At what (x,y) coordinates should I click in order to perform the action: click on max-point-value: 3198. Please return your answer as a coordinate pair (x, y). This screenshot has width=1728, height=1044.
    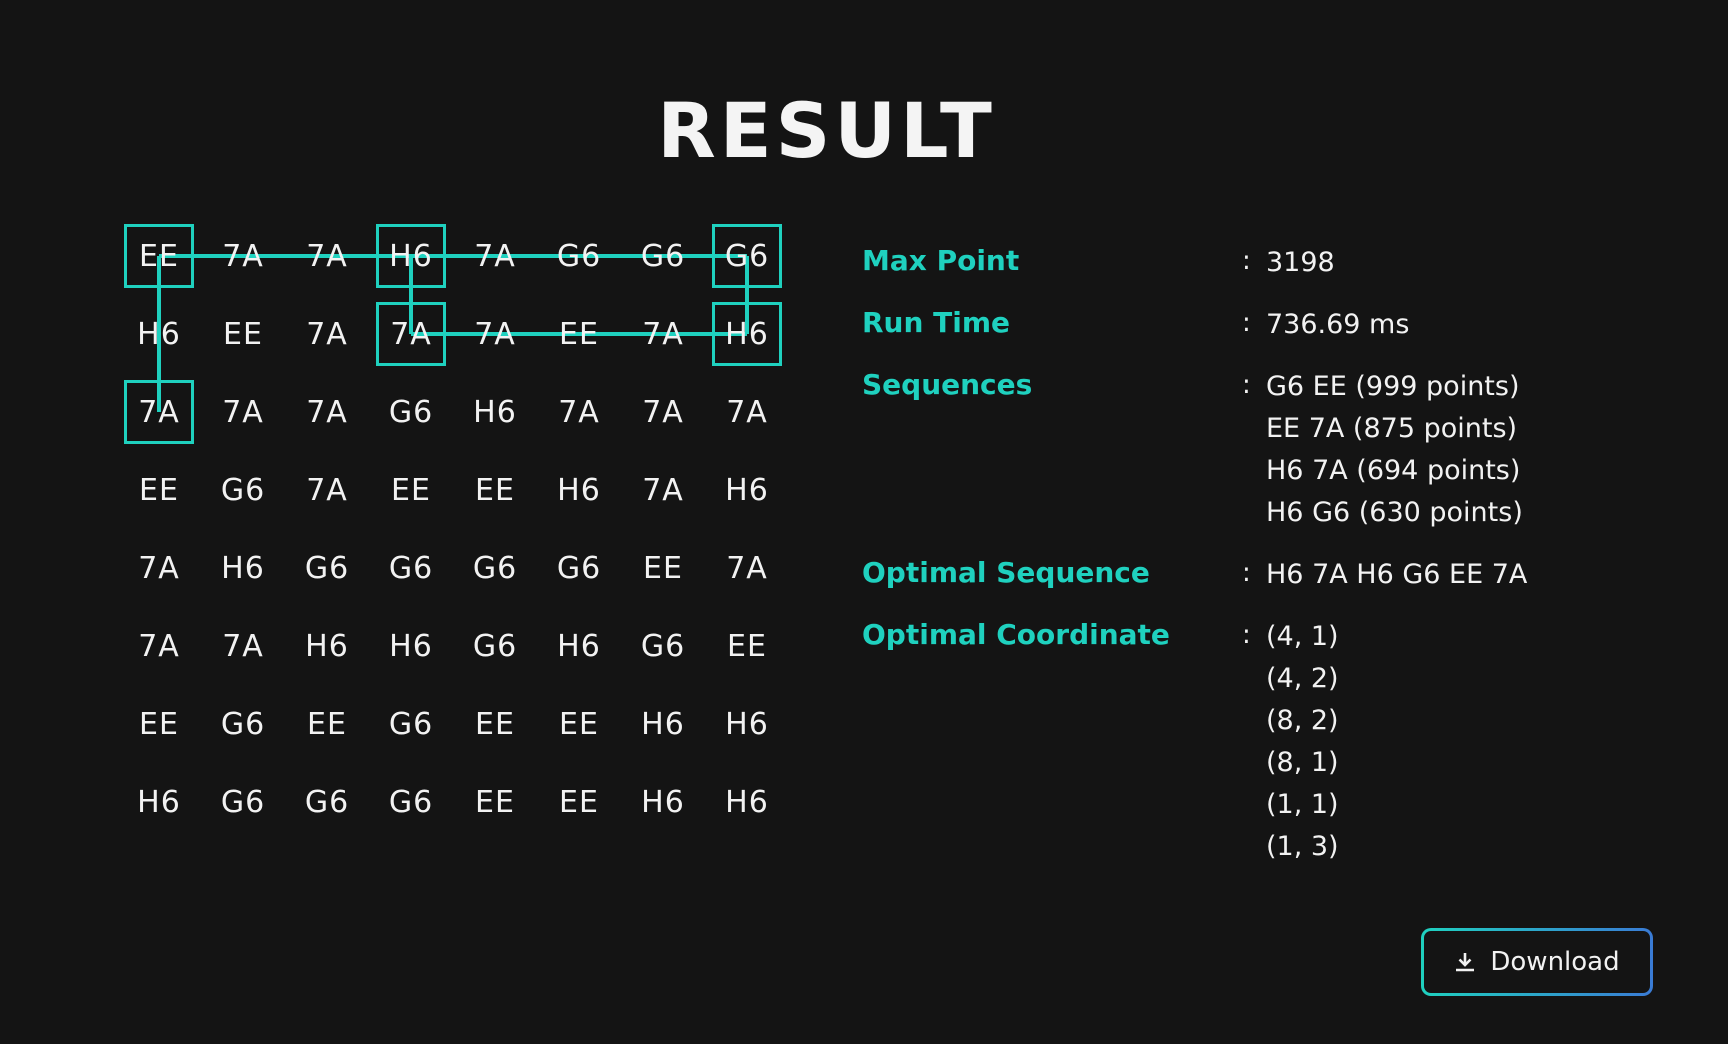
    Looking at the image, I should click on (1300, 262).